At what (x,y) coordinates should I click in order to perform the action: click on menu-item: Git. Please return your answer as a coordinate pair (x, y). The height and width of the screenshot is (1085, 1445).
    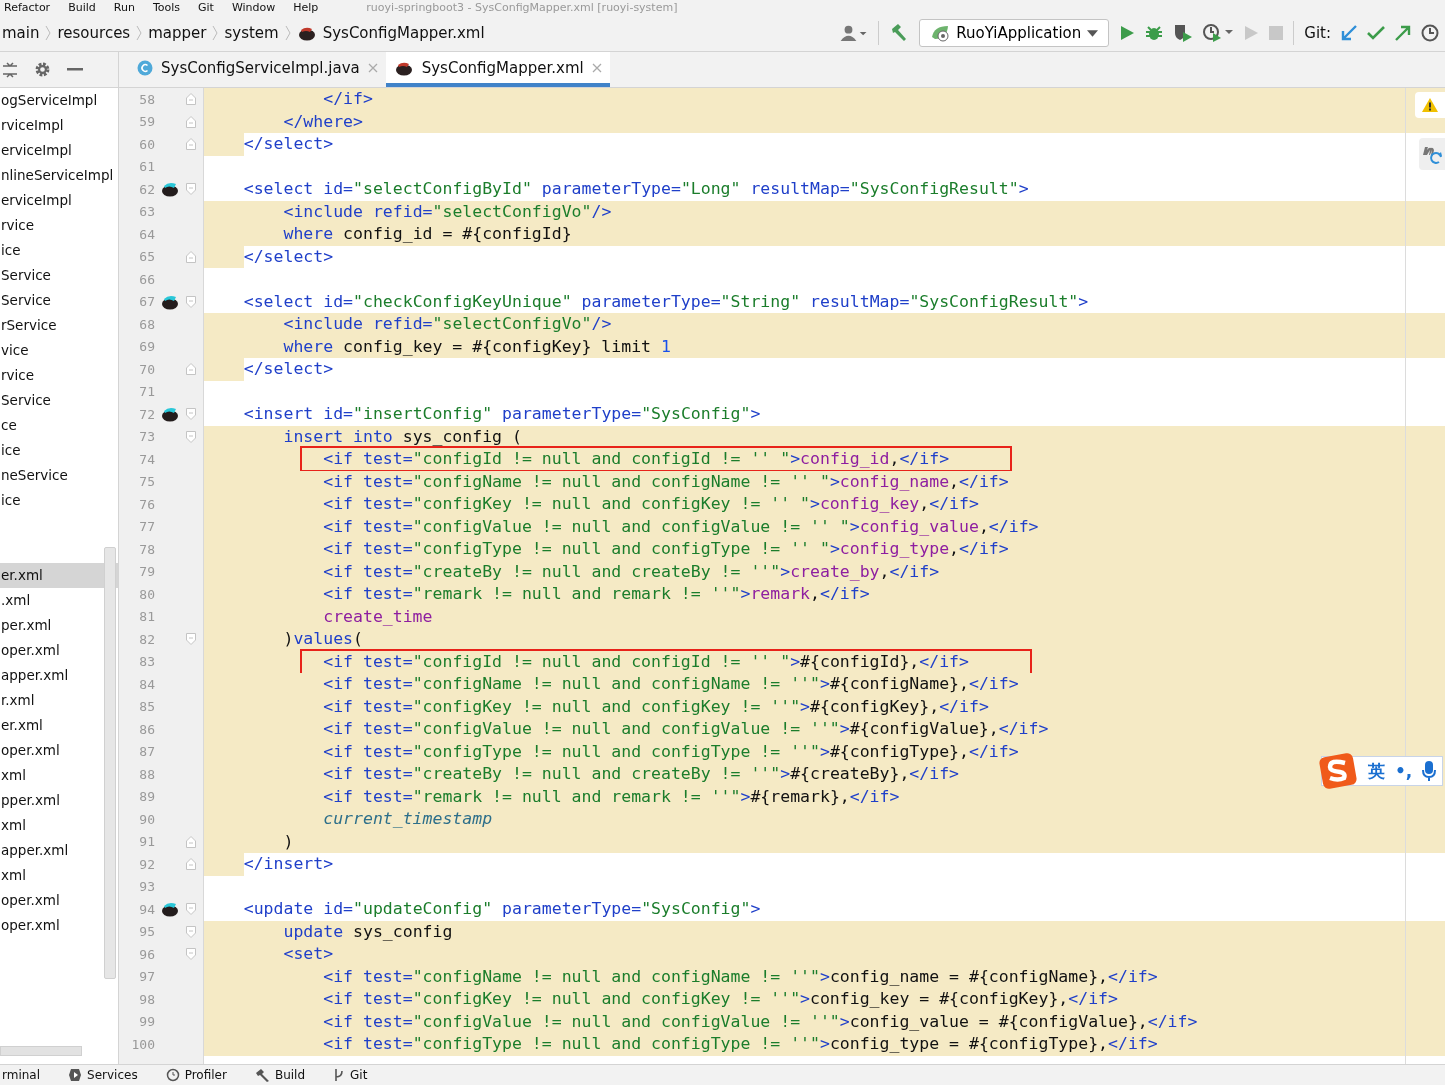
    Looking at the image, I should click on (206, 7).